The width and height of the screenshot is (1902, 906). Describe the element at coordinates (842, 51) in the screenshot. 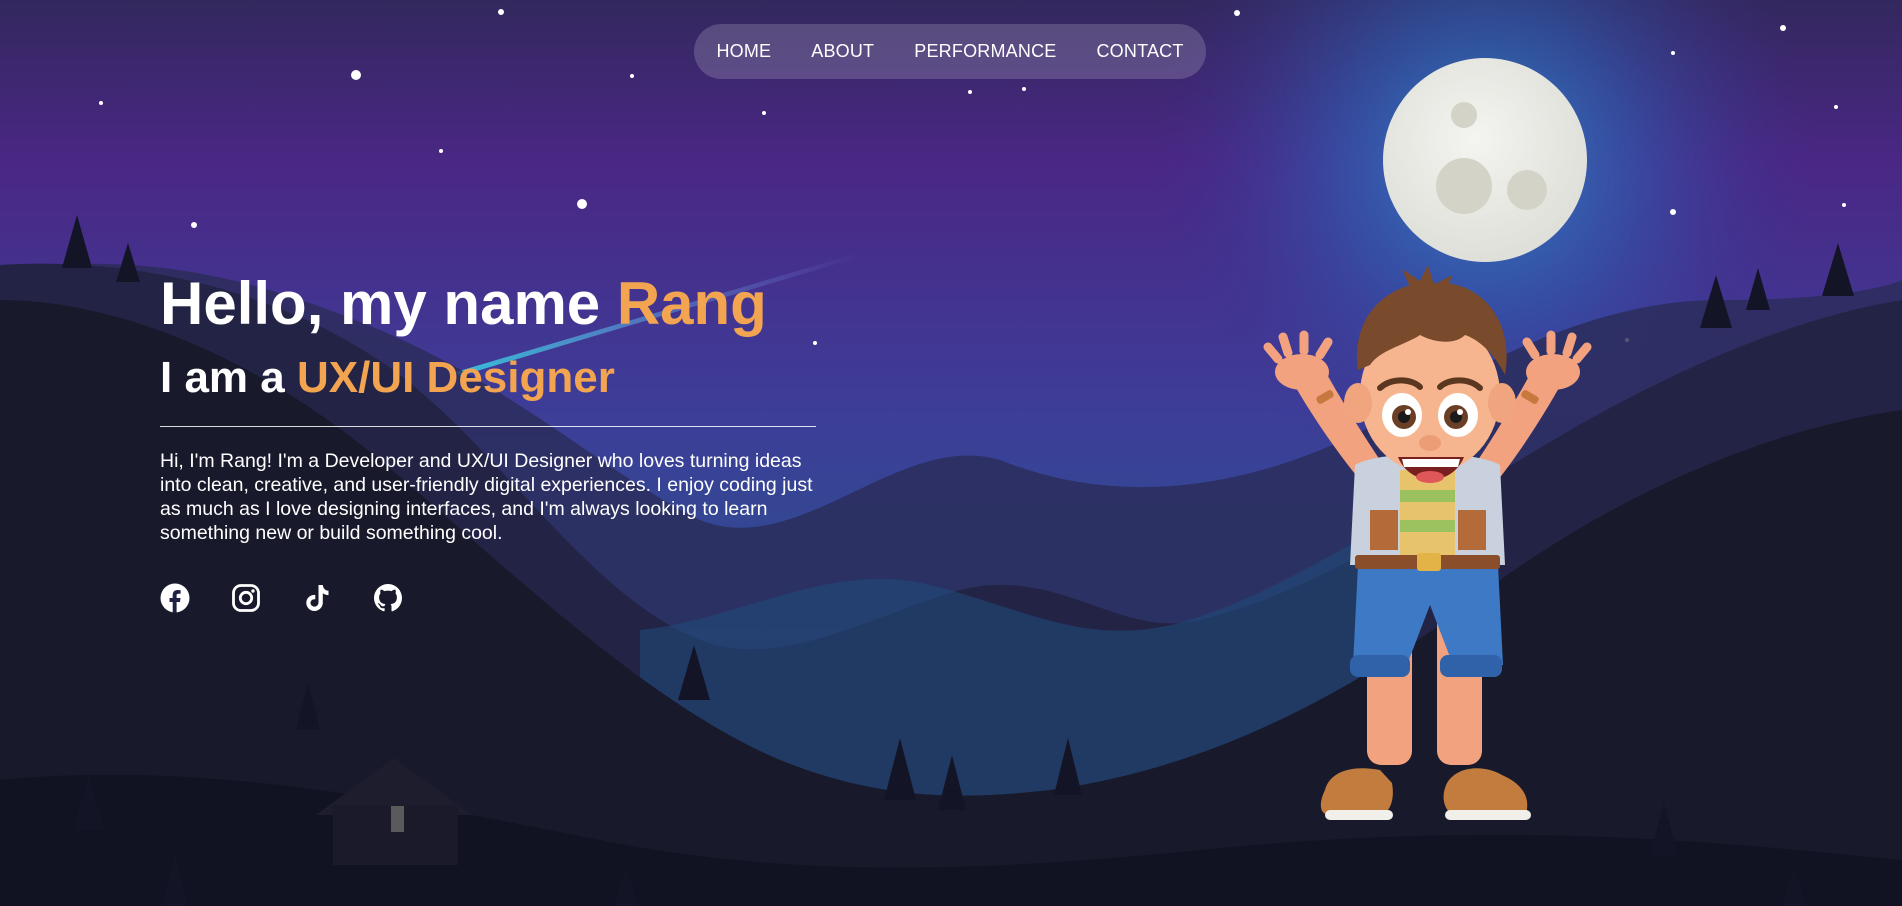

I see `nav-about-link: ABOUT` at that location.